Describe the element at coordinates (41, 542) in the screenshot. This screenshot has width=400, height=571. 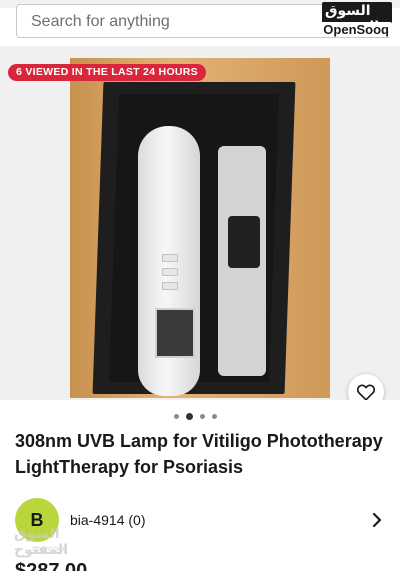
I see `watermark-arabic: السوق المفتوح` at that location.